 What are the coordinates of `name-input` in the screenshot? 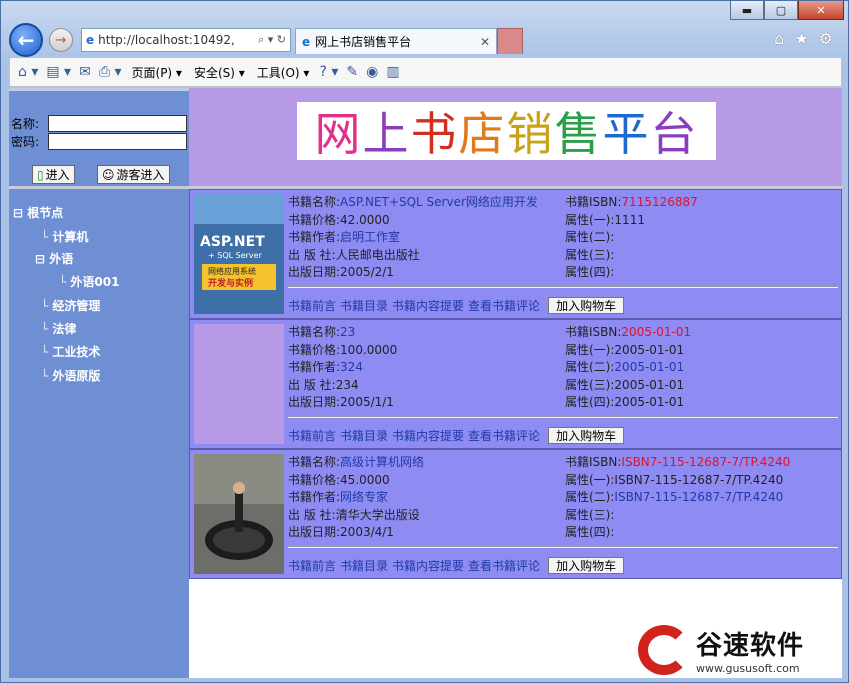 It's located at (117, 123).